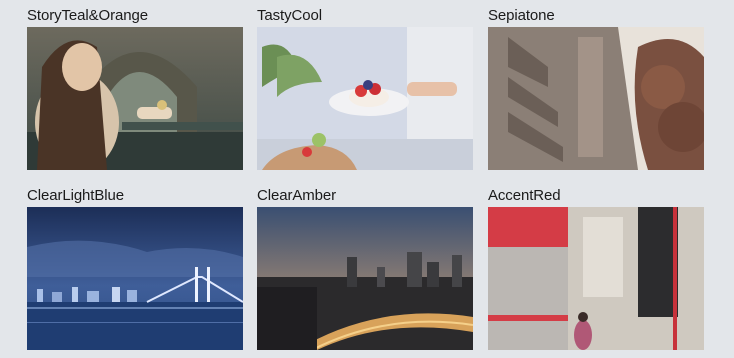  I want to click on woman-at-canal-photo, so click(135, 98).